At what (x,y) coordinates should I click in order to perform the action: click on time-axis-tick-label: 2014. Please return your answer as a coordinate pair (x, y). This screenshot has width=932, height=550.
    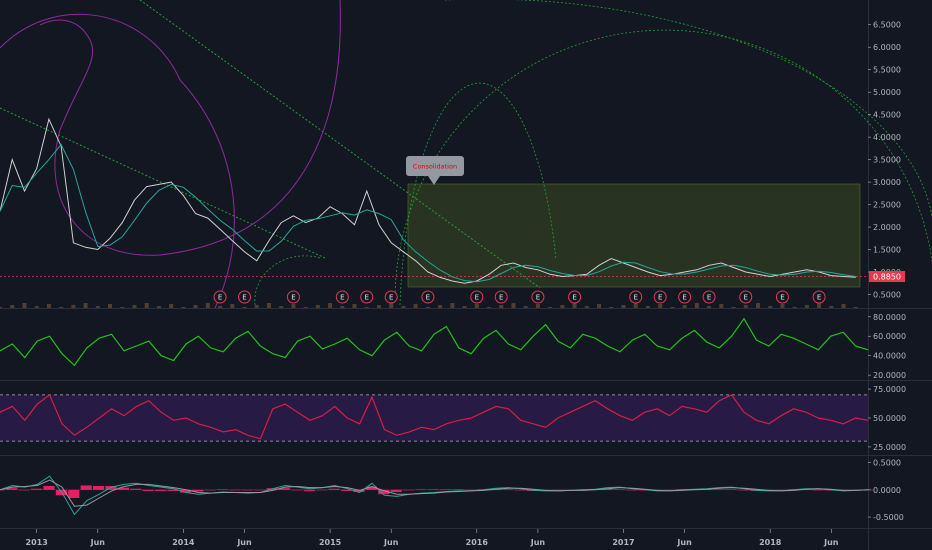
    Looking at the image, I should click on (183, 542).